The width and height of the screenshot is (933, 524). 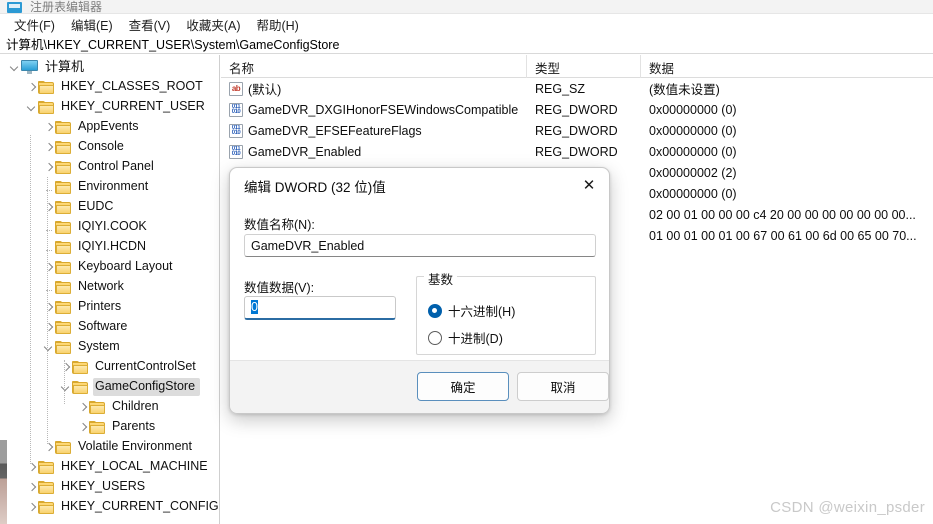 I want to click on tree-item-parents: Parents, so click(x=109, y=427).